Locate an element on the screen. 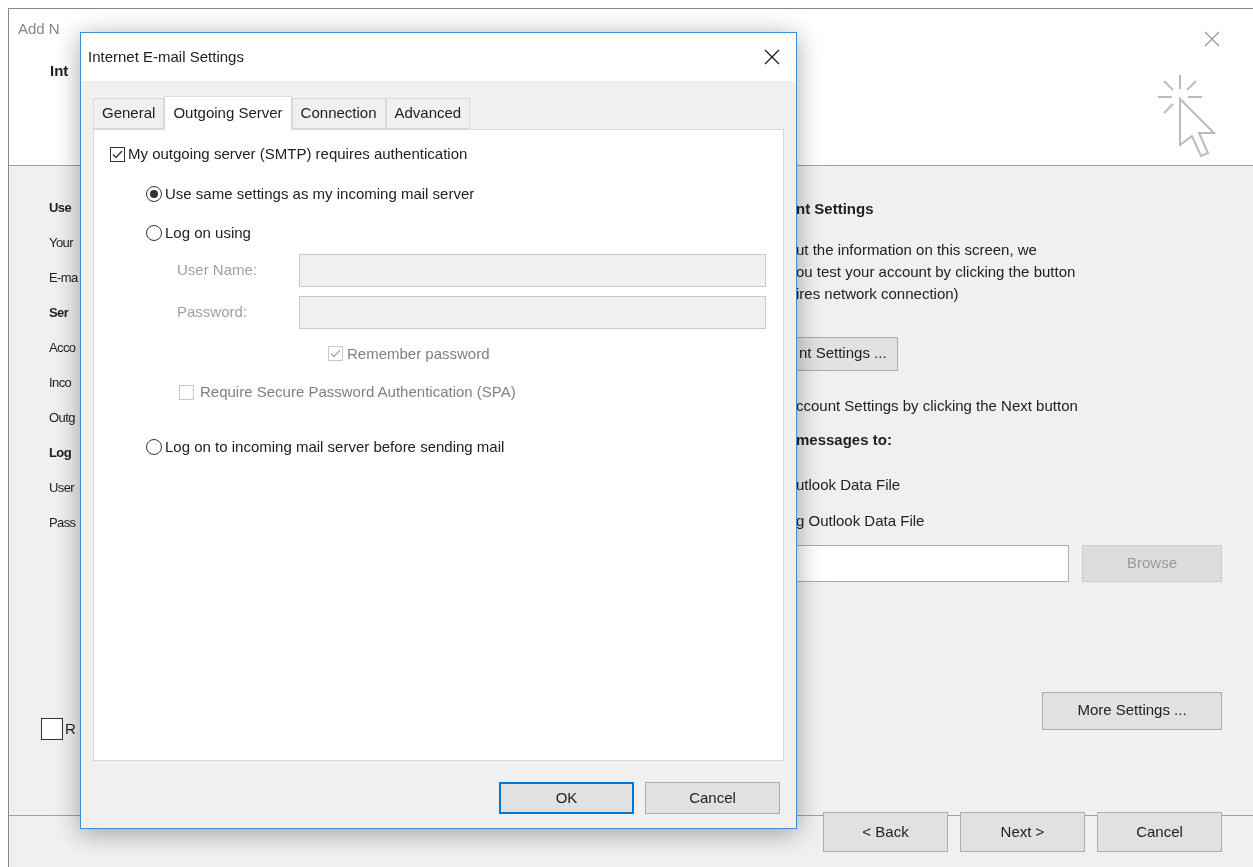 This screenshot has height=867, width=1253. section-heading: nt Settings is located at coordinates (835, 209).